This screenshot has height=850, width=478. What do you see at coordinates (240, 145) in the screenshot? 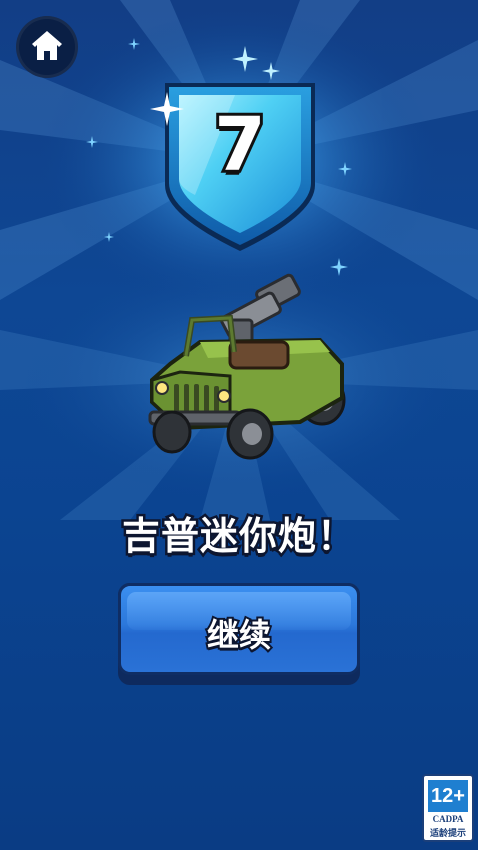
I see `level-number: 7` at bounding box center [240, 145].